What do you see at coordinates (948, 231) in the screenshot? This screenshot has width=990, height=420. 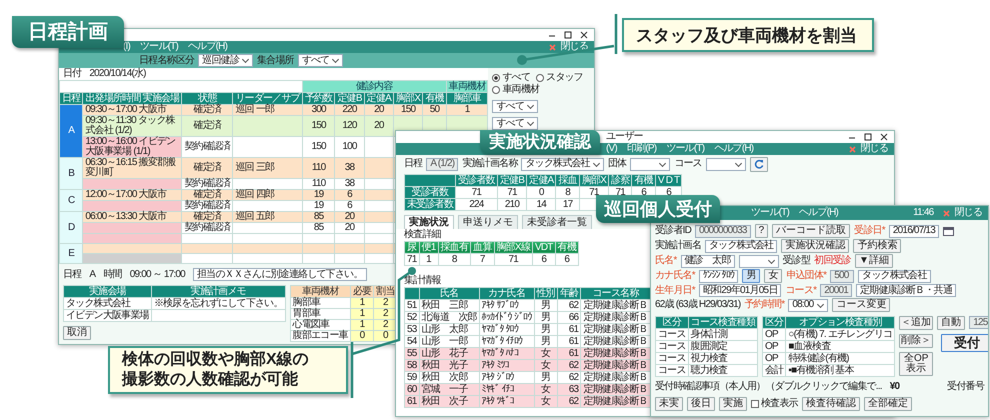 I see `calendar-icon` at bounding box center [948, 231].